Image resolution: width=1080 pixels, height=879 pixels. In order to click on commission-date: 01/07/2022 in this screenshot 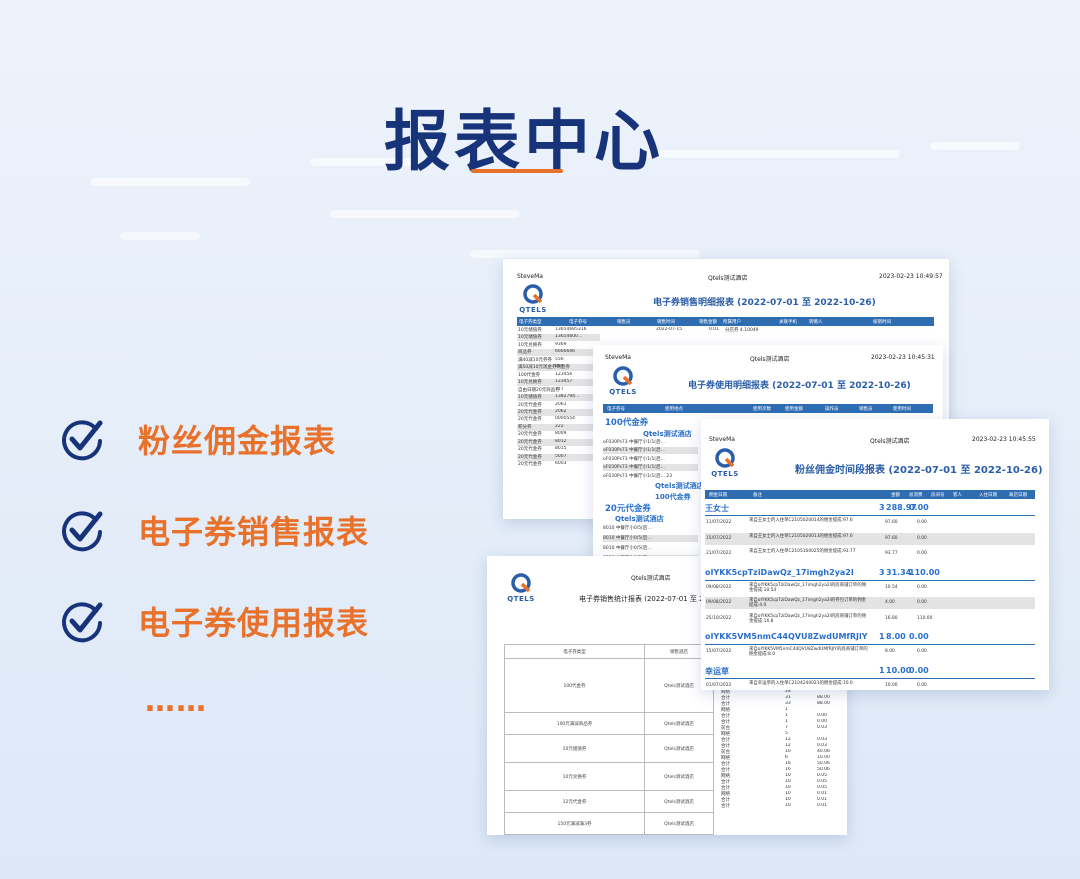, I will do `click(719, 685)`.